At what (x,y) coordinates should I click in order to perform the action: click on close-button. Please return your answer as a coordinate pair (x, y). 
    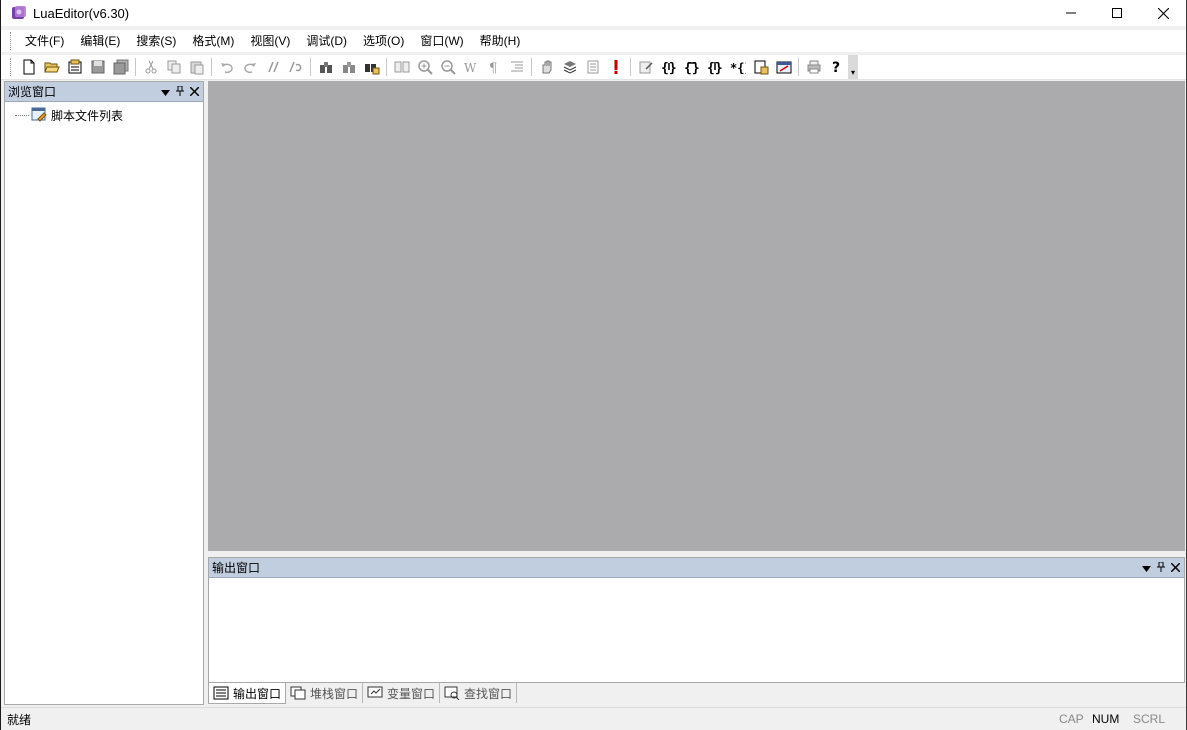
    Looking at the image, I should click on (1163, 13).